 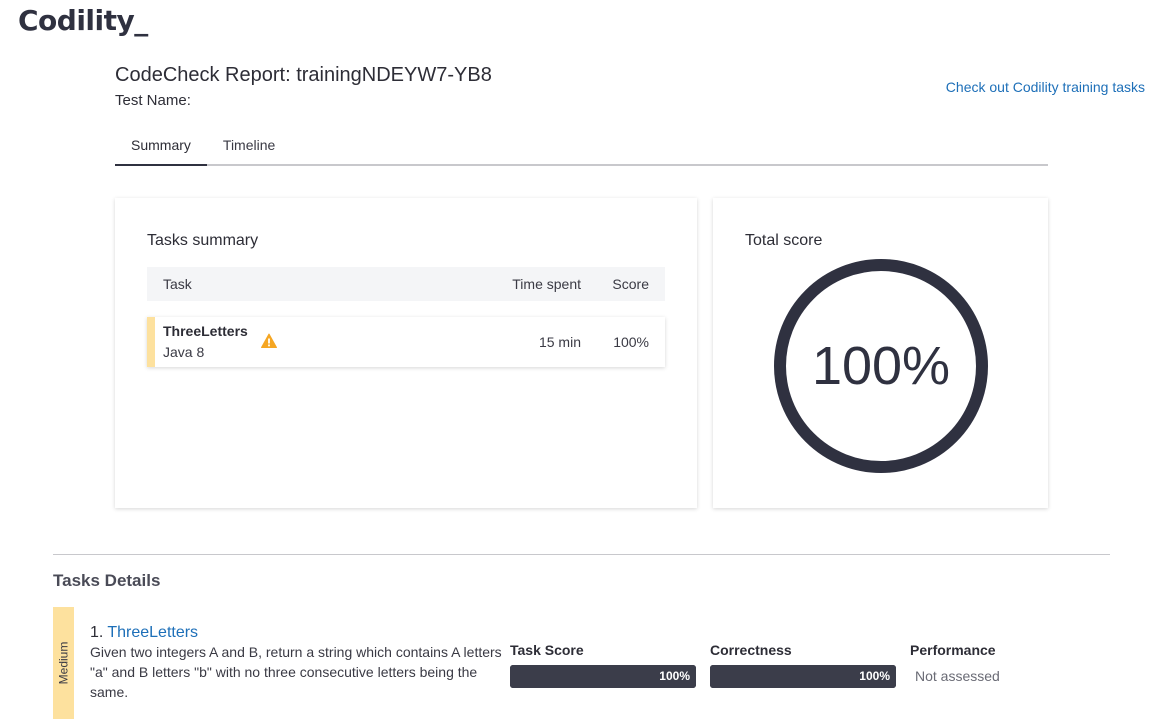 What do you see at coordinates (581, 147) in the screenshot?
I see `report-tabs: Summary Timeline` at bounding box center [581, 147].